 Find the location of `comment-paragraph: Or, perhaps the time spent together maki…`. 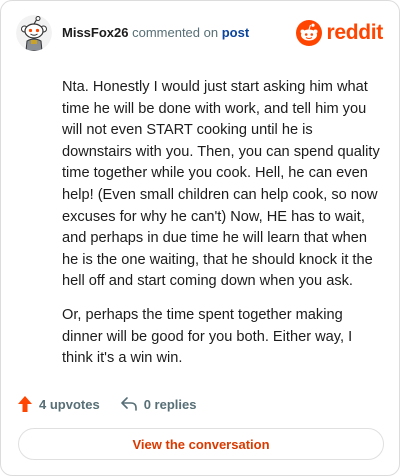

comment-paragraph: Or, perhaps the time spent together maki… is located at coordinates (207, 336).